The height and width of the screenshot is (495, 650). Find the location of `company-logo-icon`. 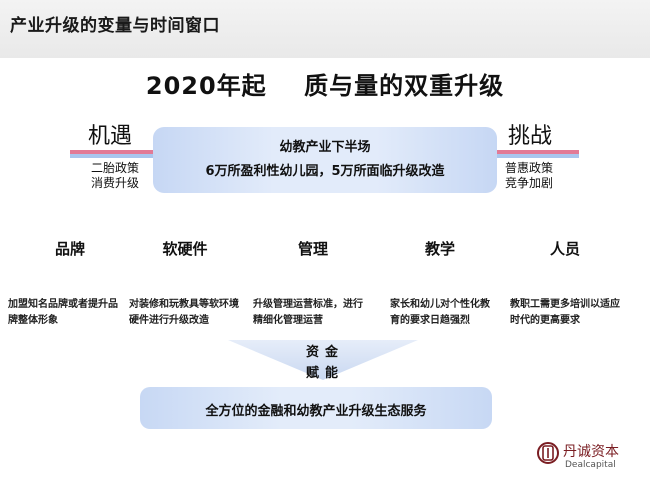

company-logo-icon is located at coordinates (548, 453).